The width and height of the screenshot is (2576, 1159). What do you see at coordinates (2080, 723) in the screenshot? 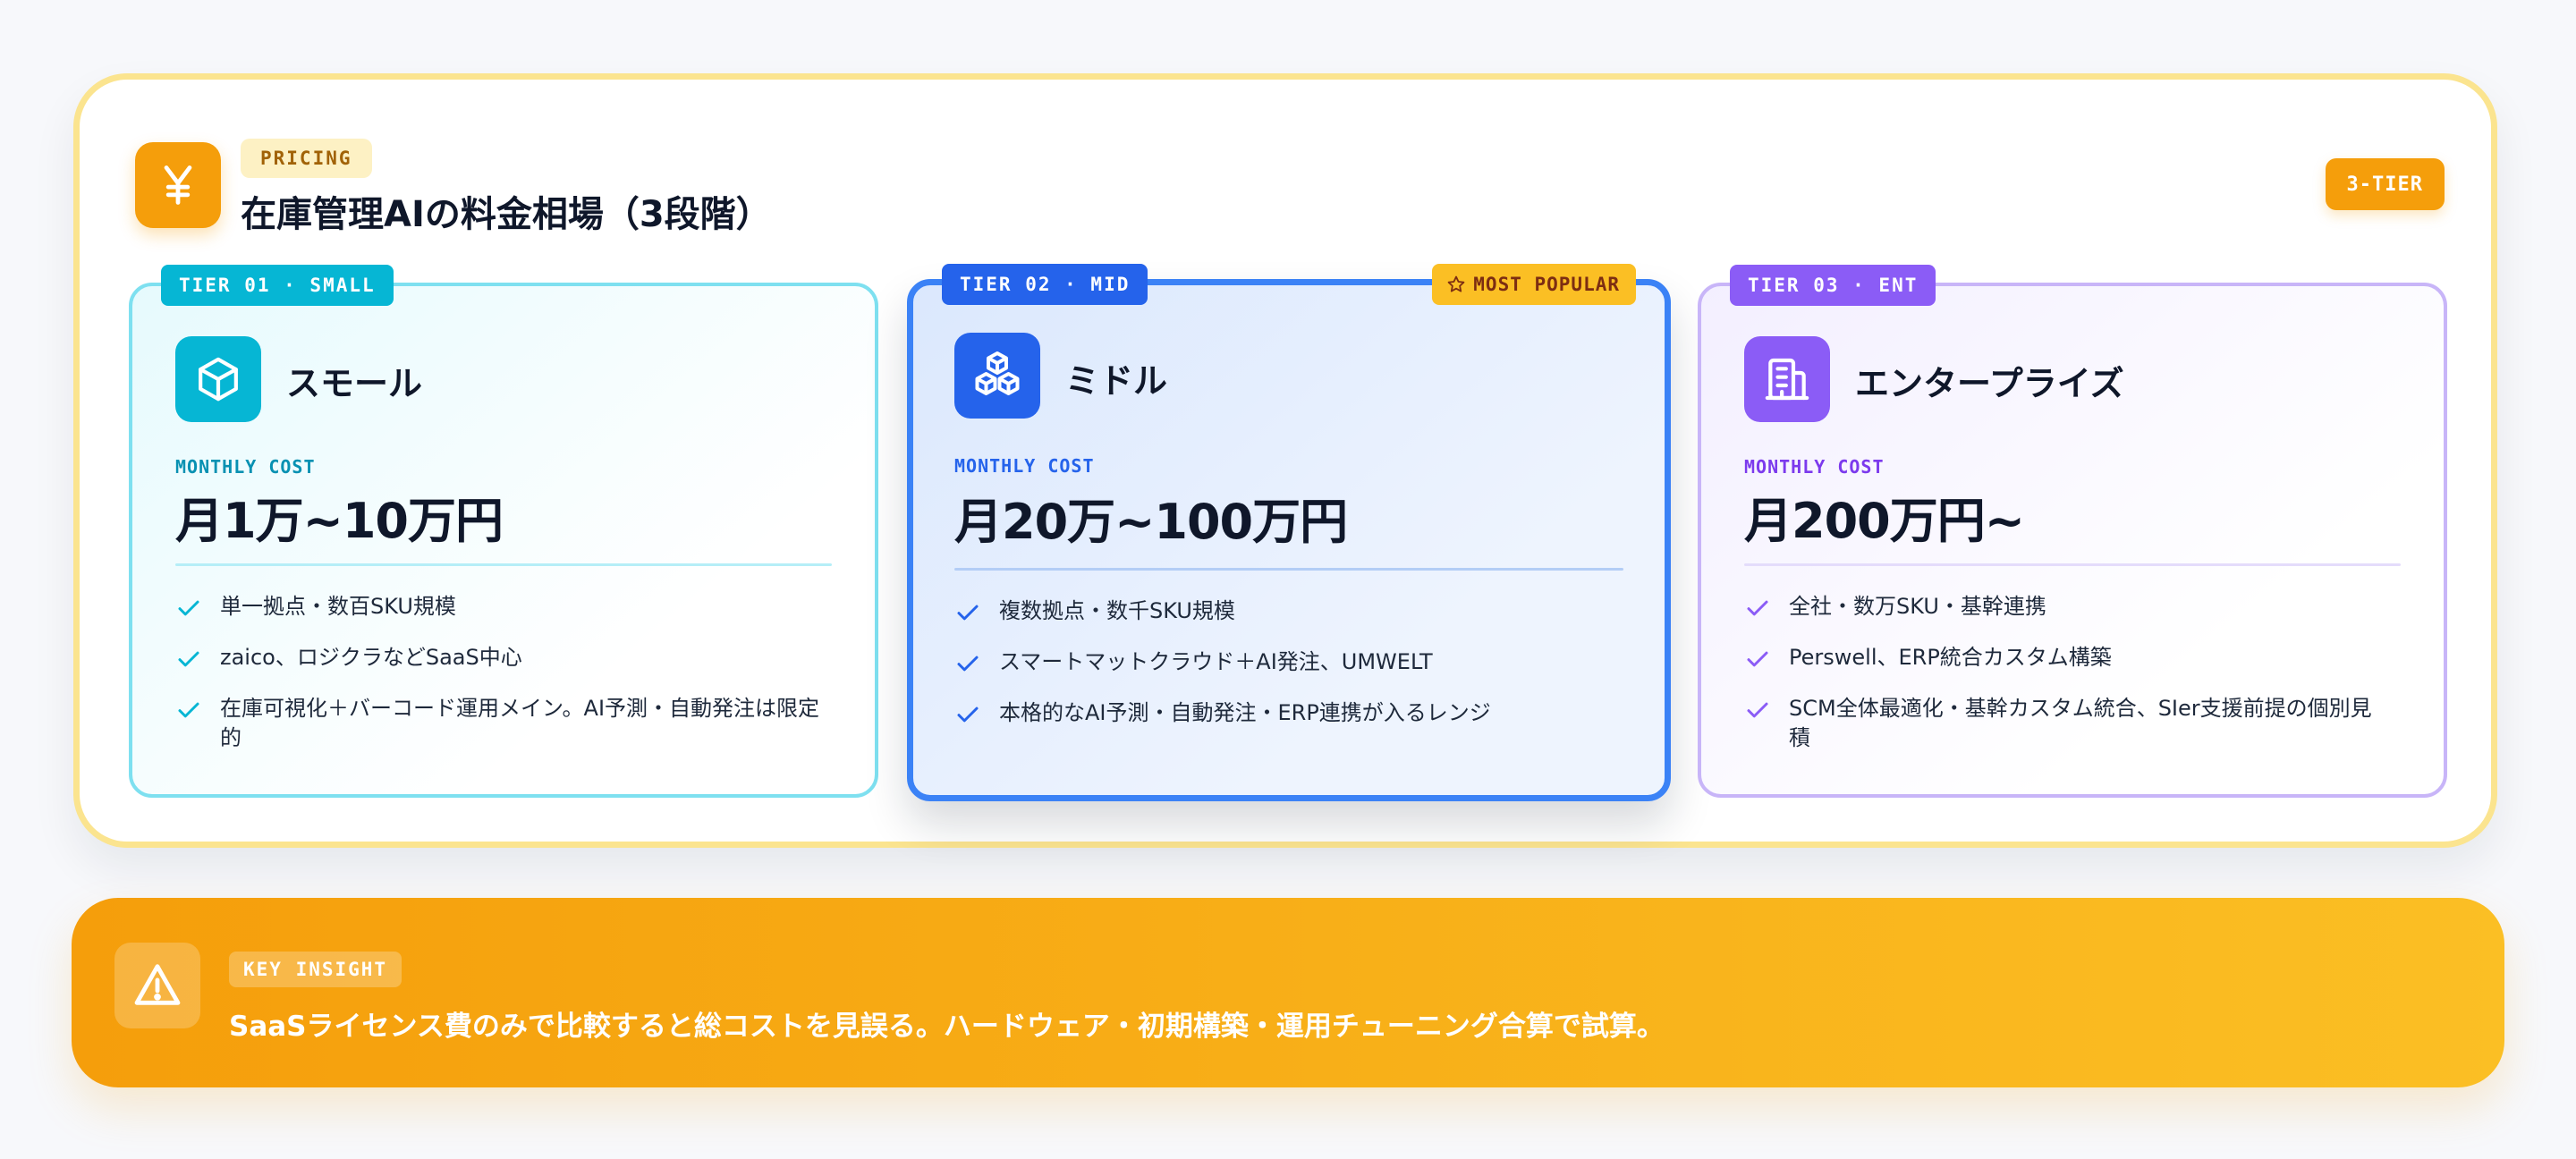
I see `feature-text: SCM全体最適化・基幹カスタム統合、SIer支援前提の個別見積` at bounding box center [2080, 723].